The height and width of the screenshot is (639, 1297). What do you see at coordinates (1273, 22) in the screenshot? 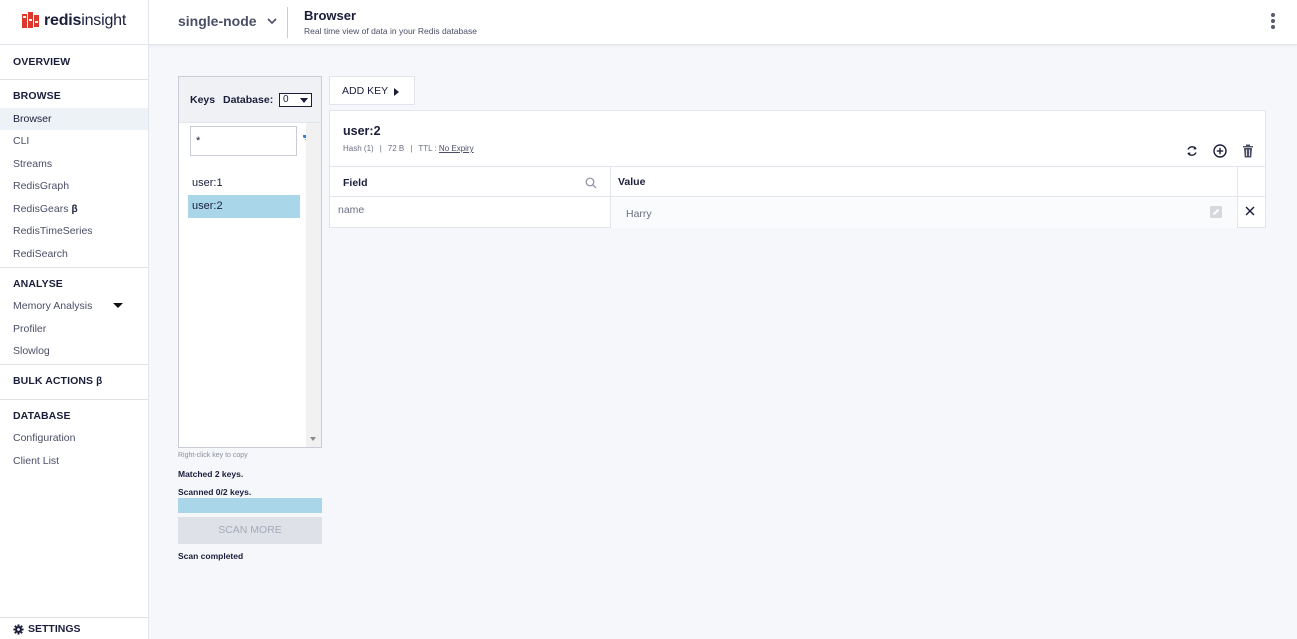
I see `more-options-icon` at bounding box center [1273, 22].